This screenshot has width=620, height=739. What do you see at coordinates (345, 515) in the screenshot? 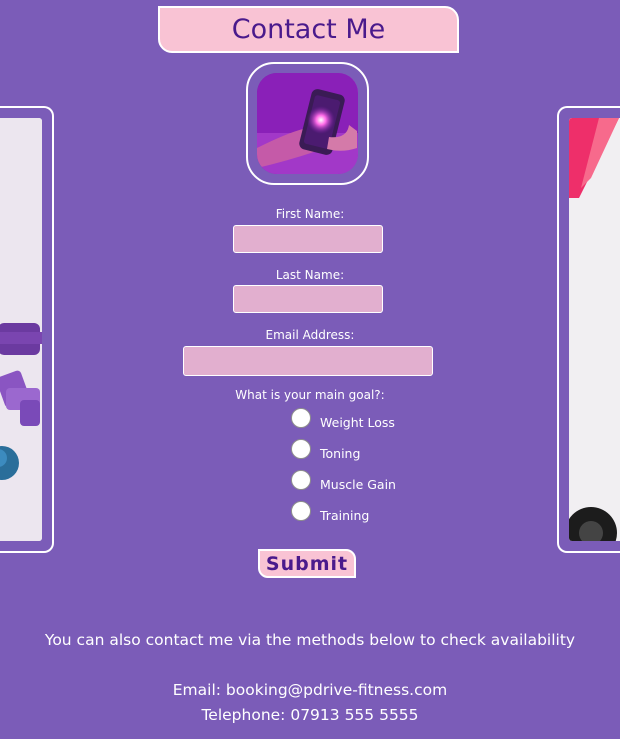
I see `goal-option-label: Training` at bounding box center [345, 515].